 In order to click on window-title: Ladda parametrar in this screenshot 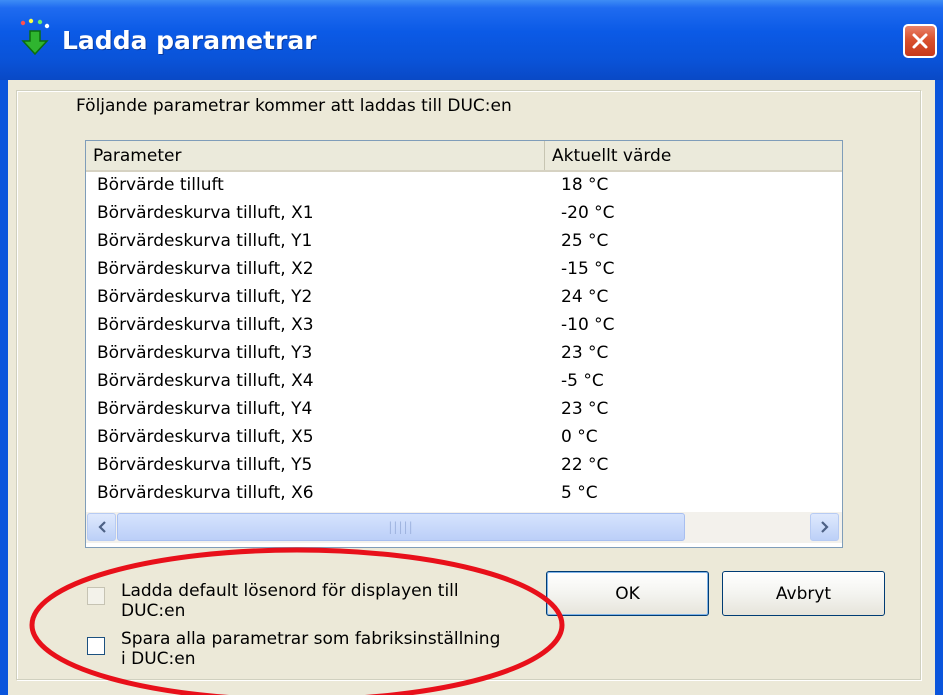, I will do `click(189, 40)`.